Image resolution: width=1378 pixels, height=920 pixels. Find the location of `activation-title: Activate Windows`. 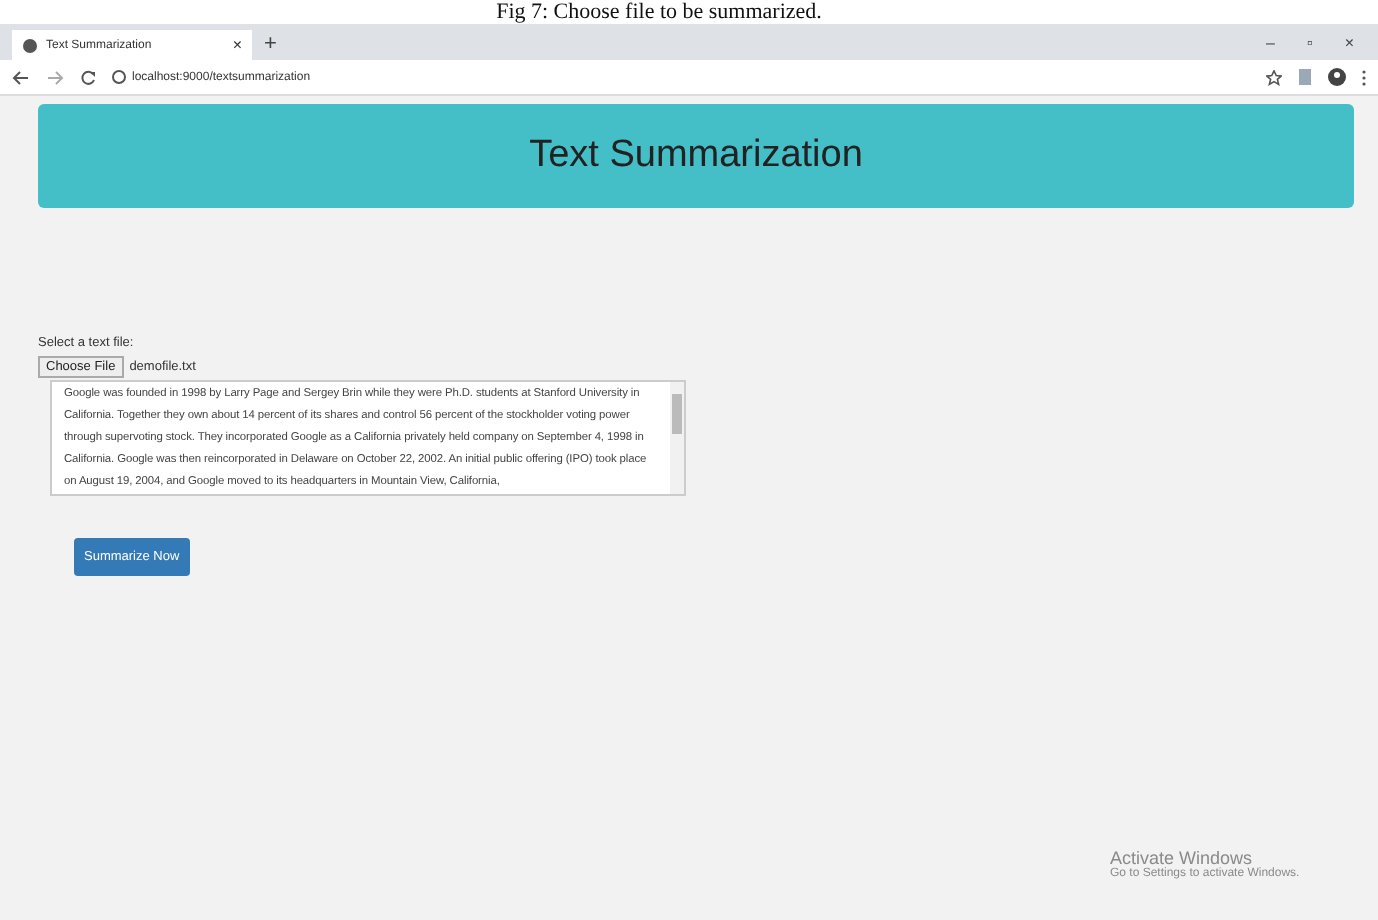

activation-title: Activate Windows is located at coordinates (1181, 858).